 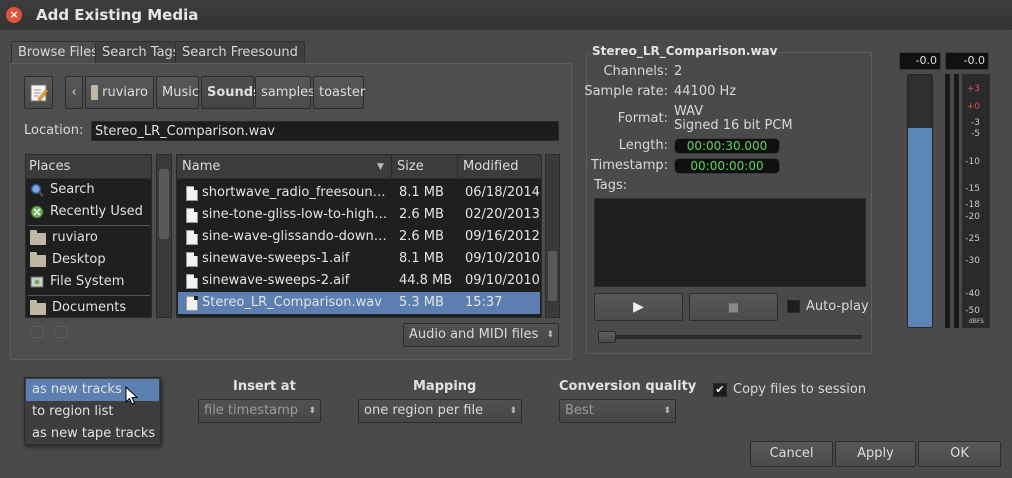 What do you see at coordinates (359, 281) in the screenshot?
I see `file-row: sinewave-sweeps-2.aif 44.8 MB 09/10/2010` at bounding box center [359, 281].